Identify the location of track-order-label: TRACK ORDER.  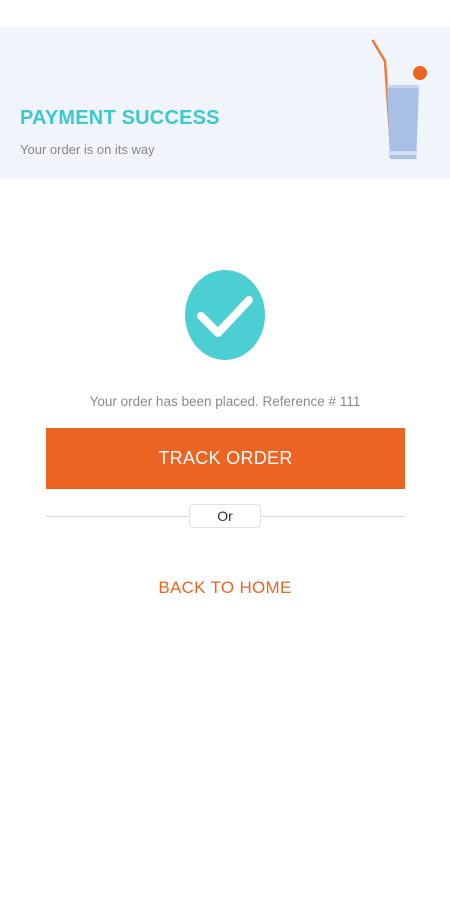
(225, 458).